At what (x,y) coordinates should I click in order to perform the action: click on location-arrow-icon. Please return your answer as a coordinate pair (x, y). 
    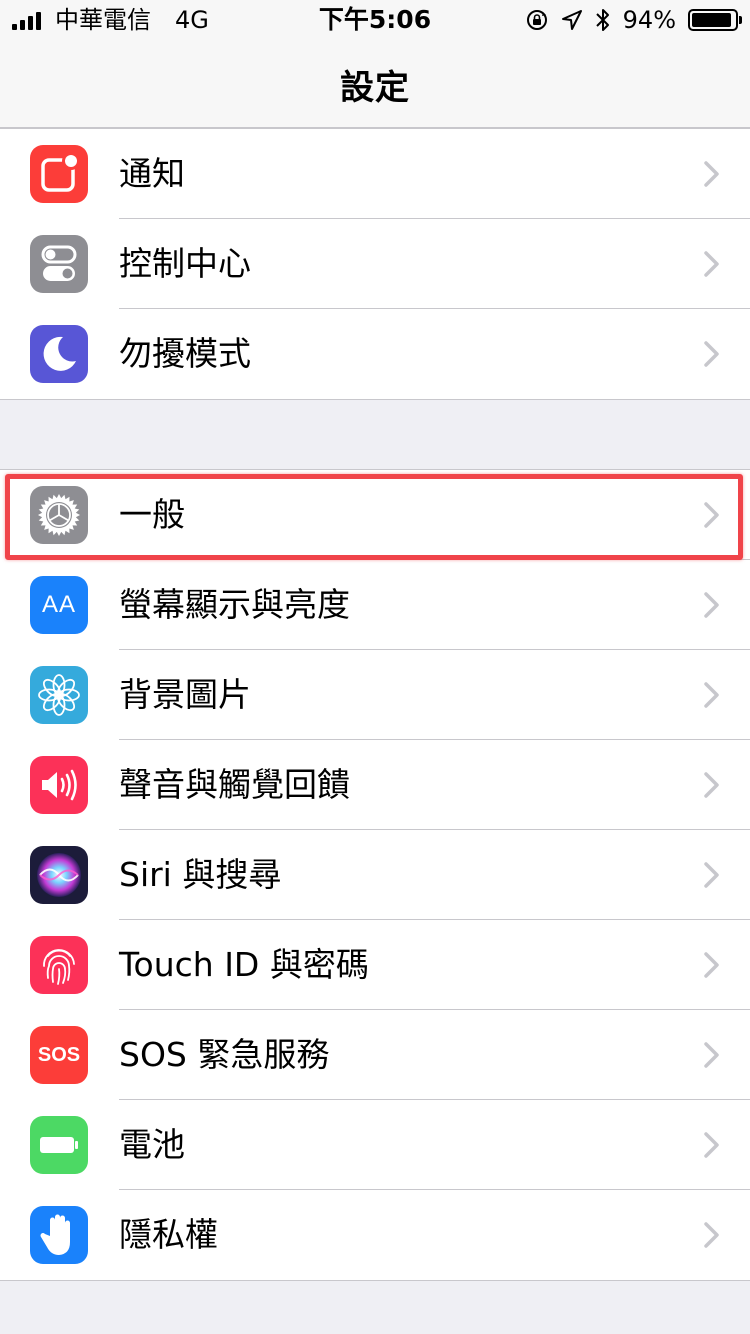
    Looking at the image, I should click on (571, 20).